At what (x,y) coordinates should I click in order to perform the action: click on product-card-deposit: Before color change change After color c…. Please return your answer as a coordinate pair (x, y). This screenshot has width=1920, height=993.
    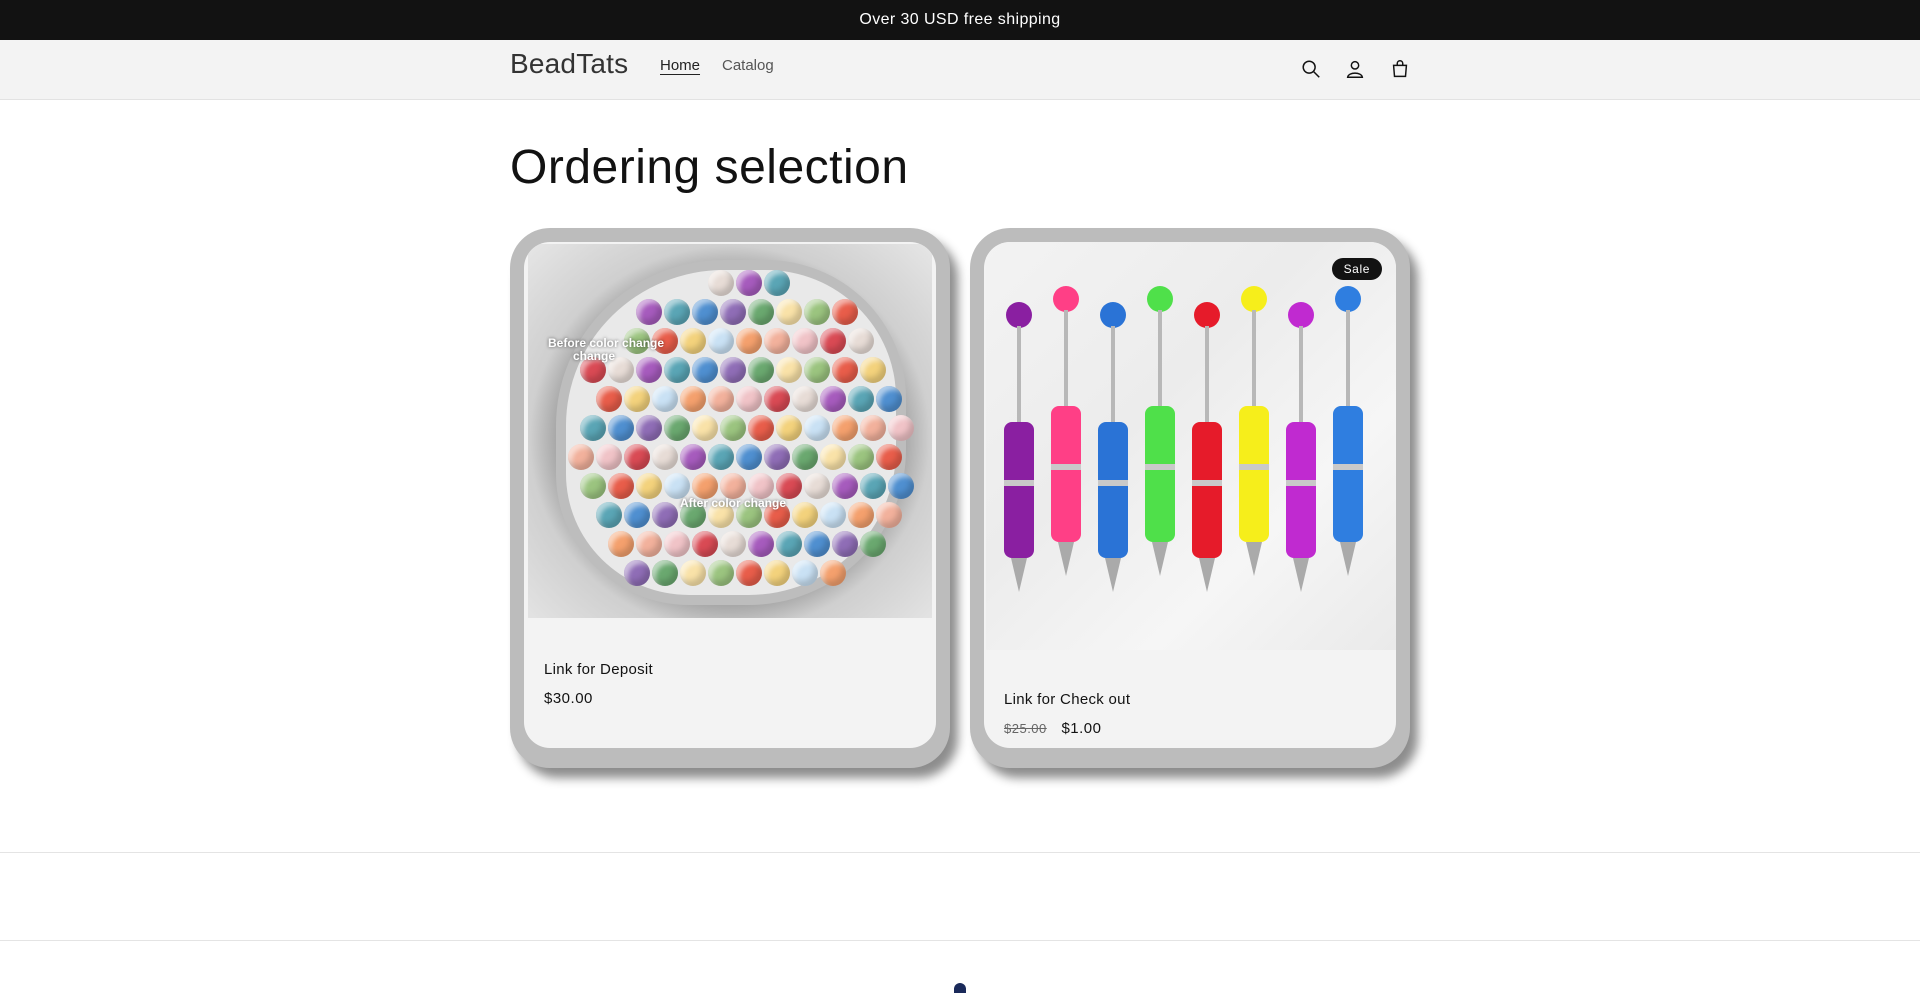
    Looking at the image, I should click on (730, 498).